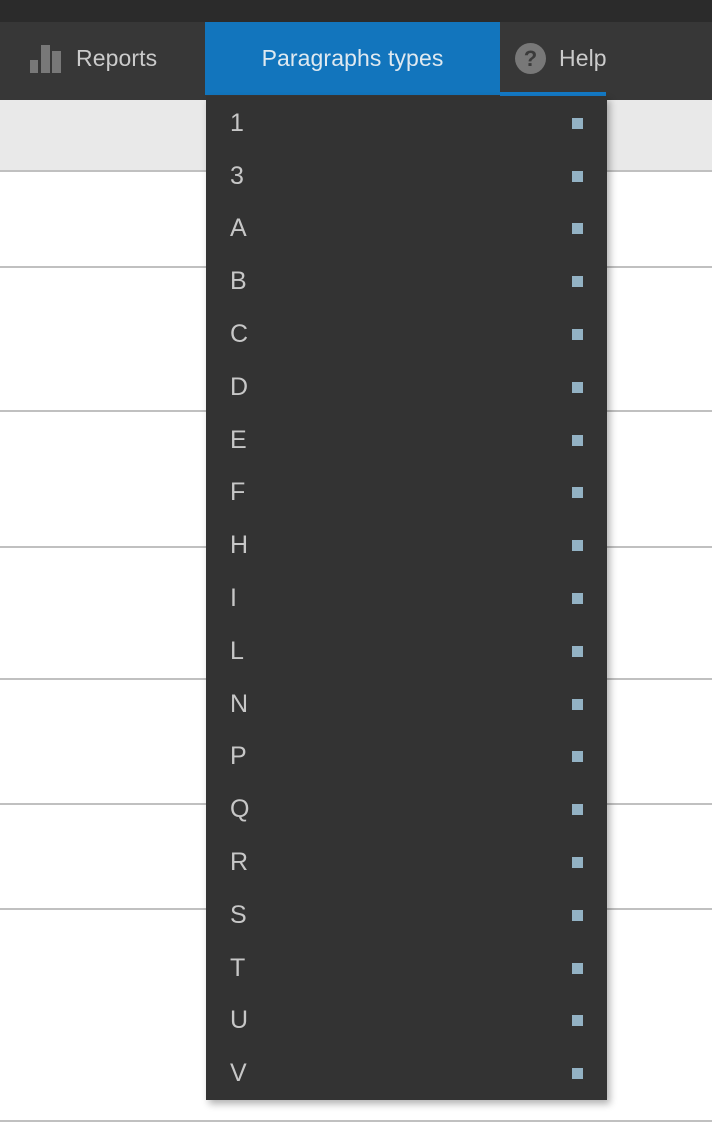 The width and height of the screenshot is (712, 1122). I want to click on dropdown-item: L, so click(406, 651).